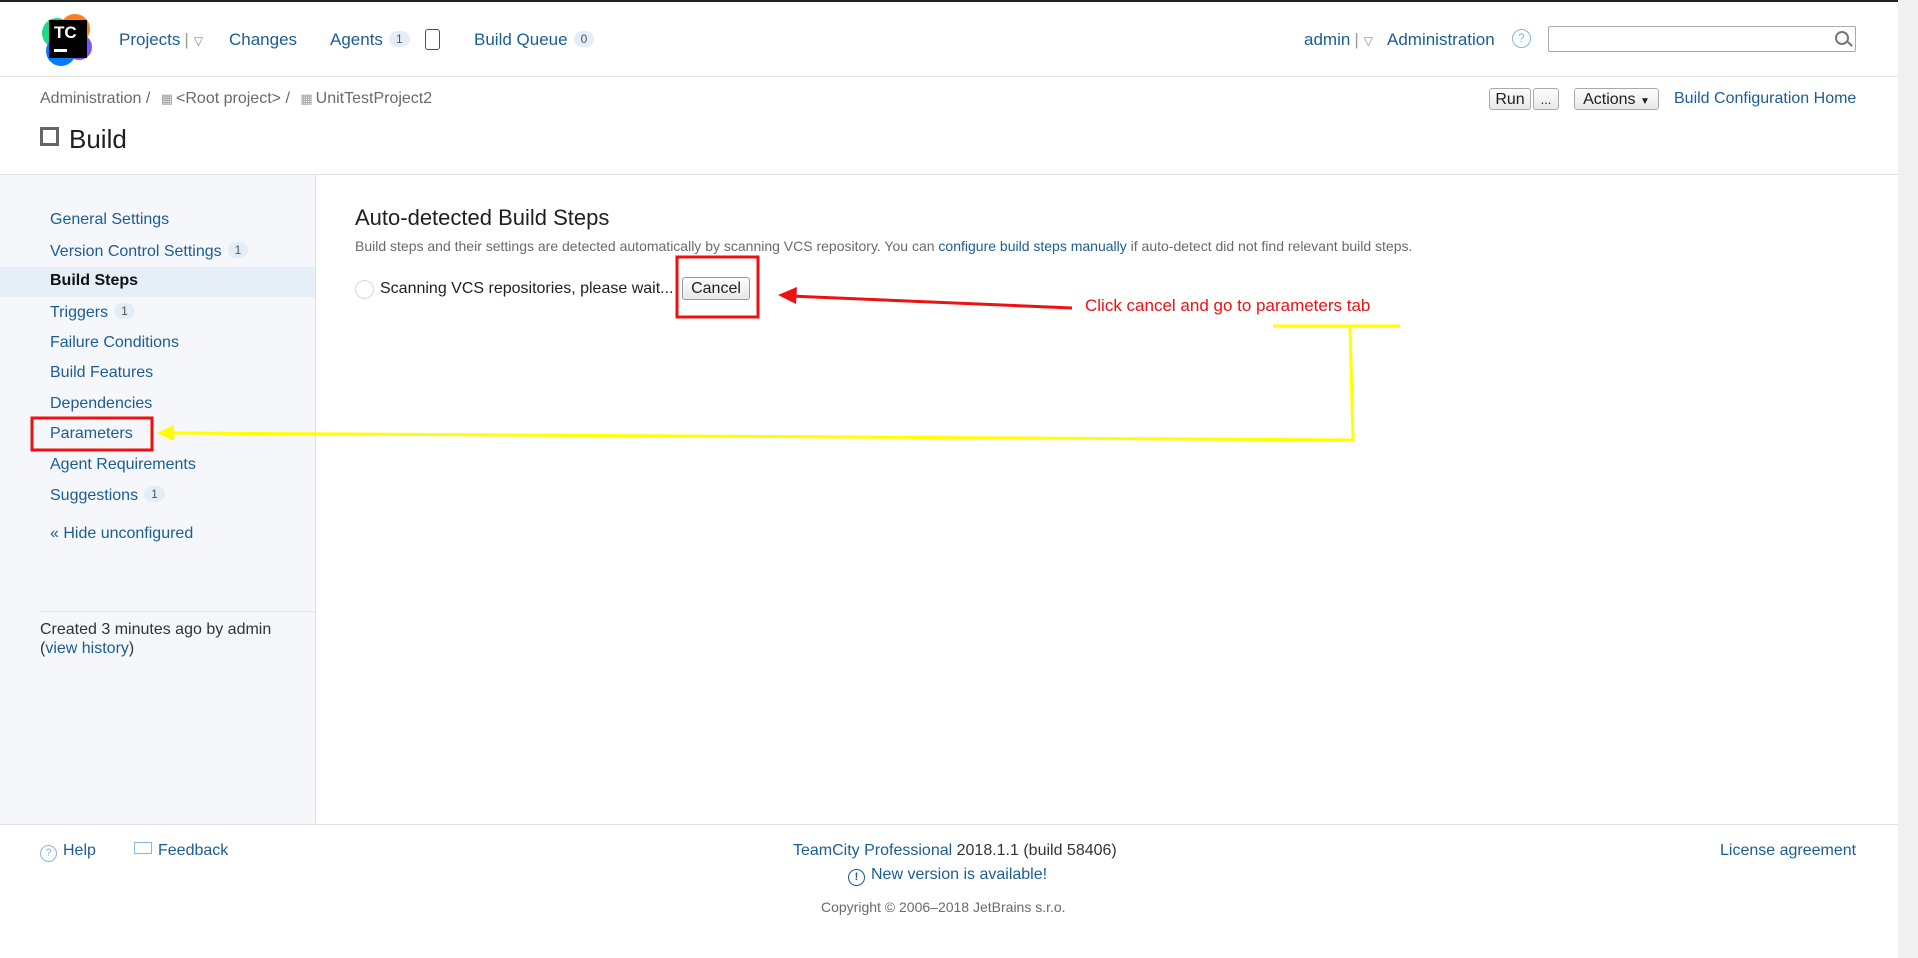 The height and width of the screenshot is (958, 1918). I want to click on page-title: Build, so click(83, 139).